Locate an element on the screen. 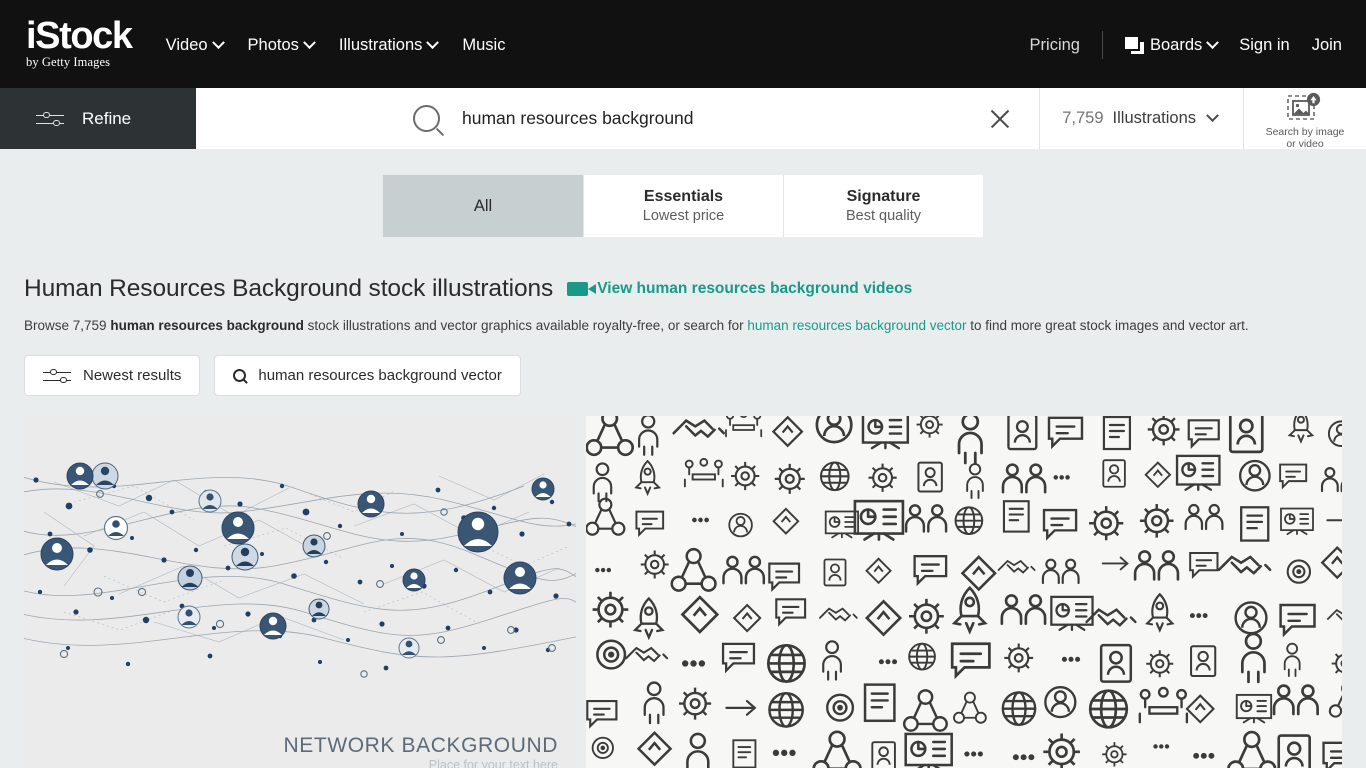 This screenshot has width=1366, height=768. search-by-image-line1: Search by image is located at coordinates (1305, 131).